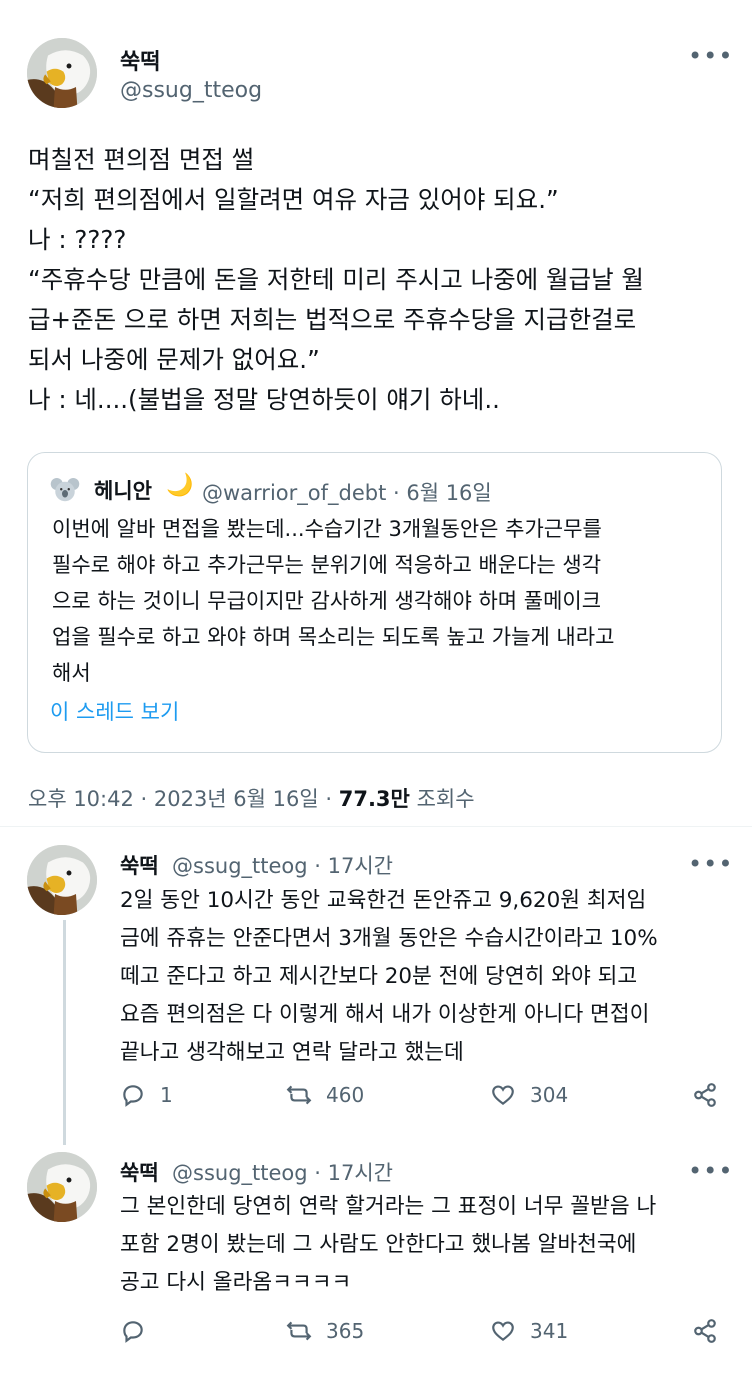  Describe the element at coordinates (327, 529) in the screenshot. I see `quote-text-line: 이번에 알바 면접을 봤는데...수습기간 3개월동안은 추가근무를` at that location.